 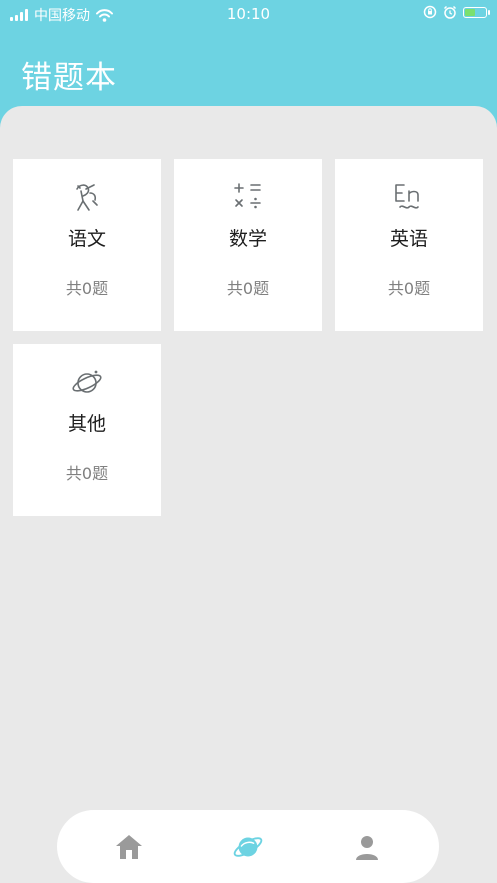 I want to click on english-icon, so click(x=407, y=196).